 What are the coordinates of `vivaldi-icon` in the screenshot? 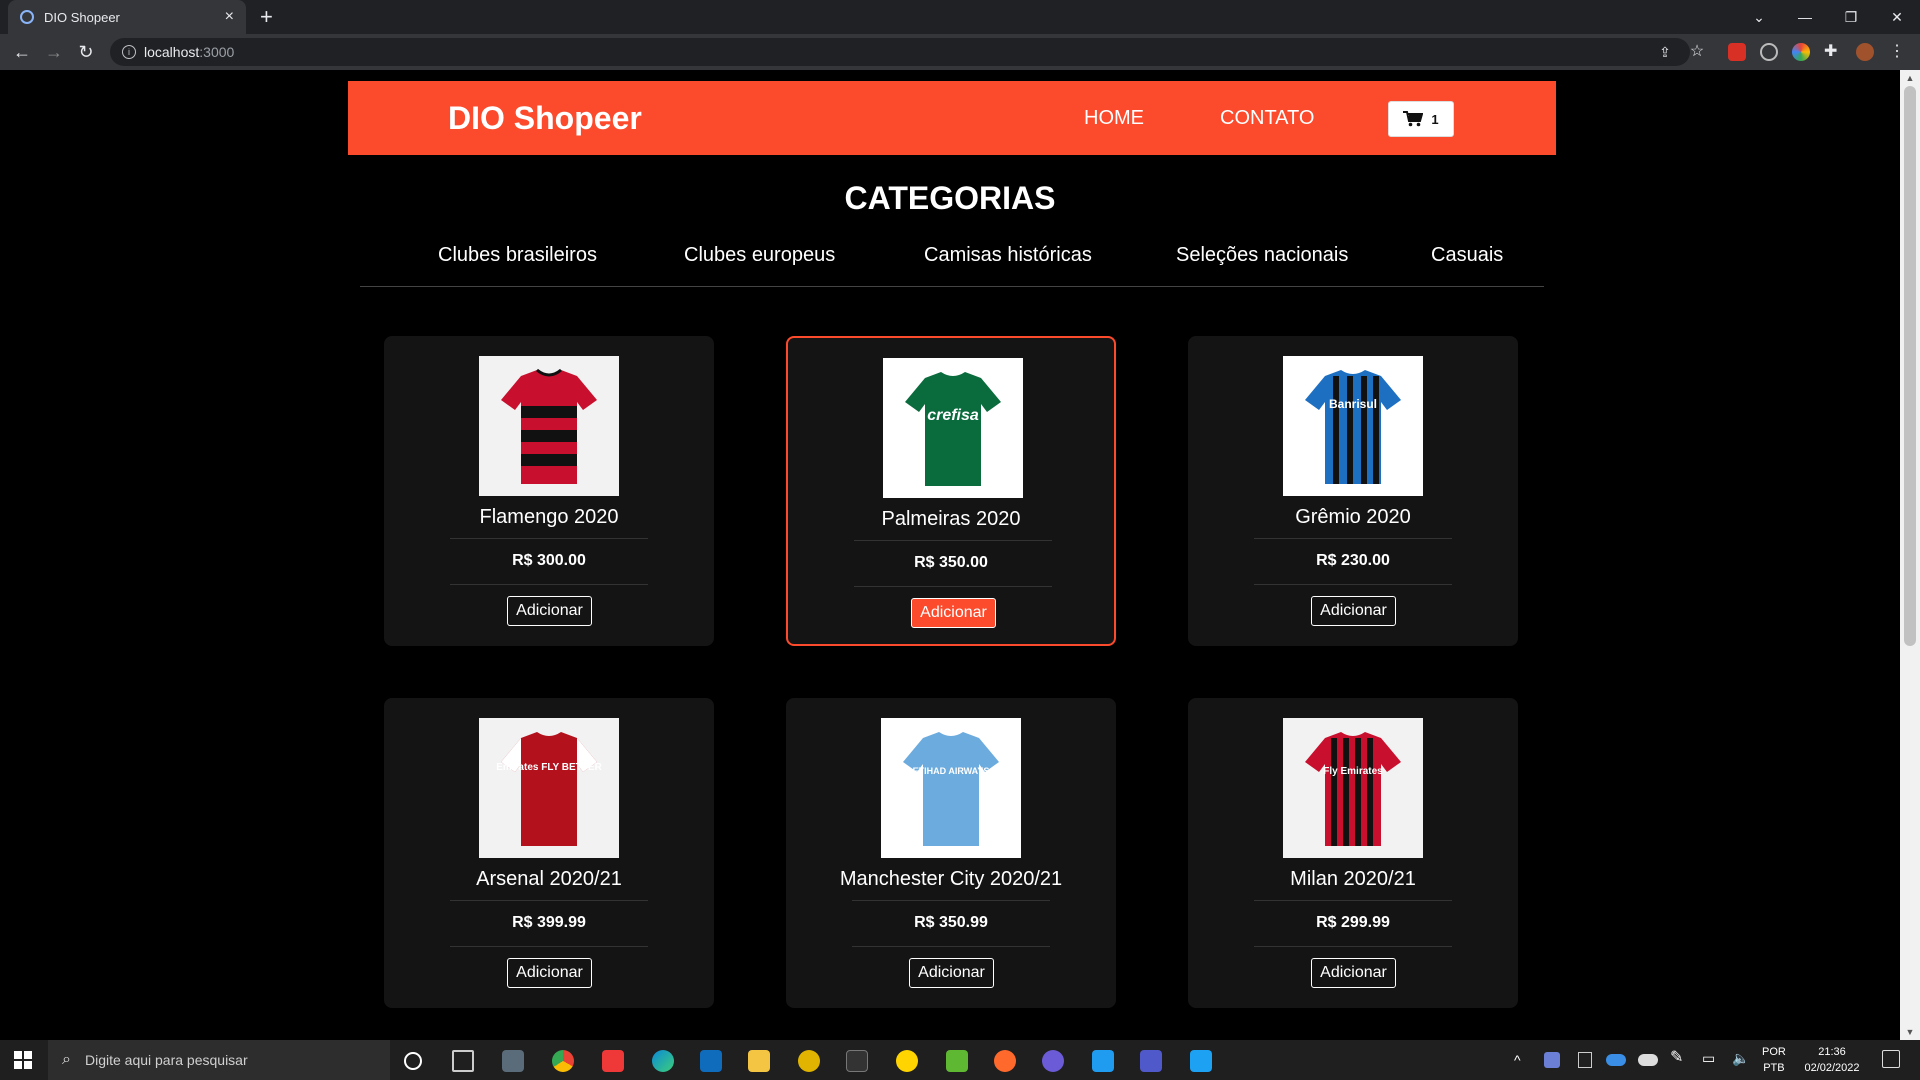 It's located at (613, 1061).